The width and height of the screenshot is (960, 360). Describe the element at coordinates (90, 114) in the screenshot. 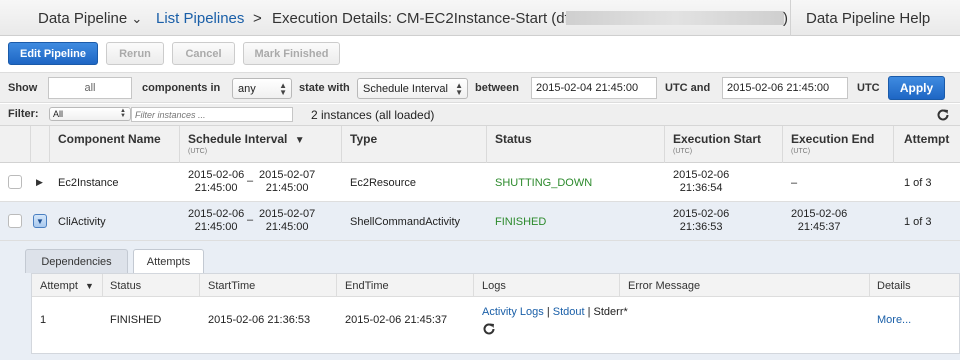

I see `filter-scope-select: All ▲ ▼` at that location.